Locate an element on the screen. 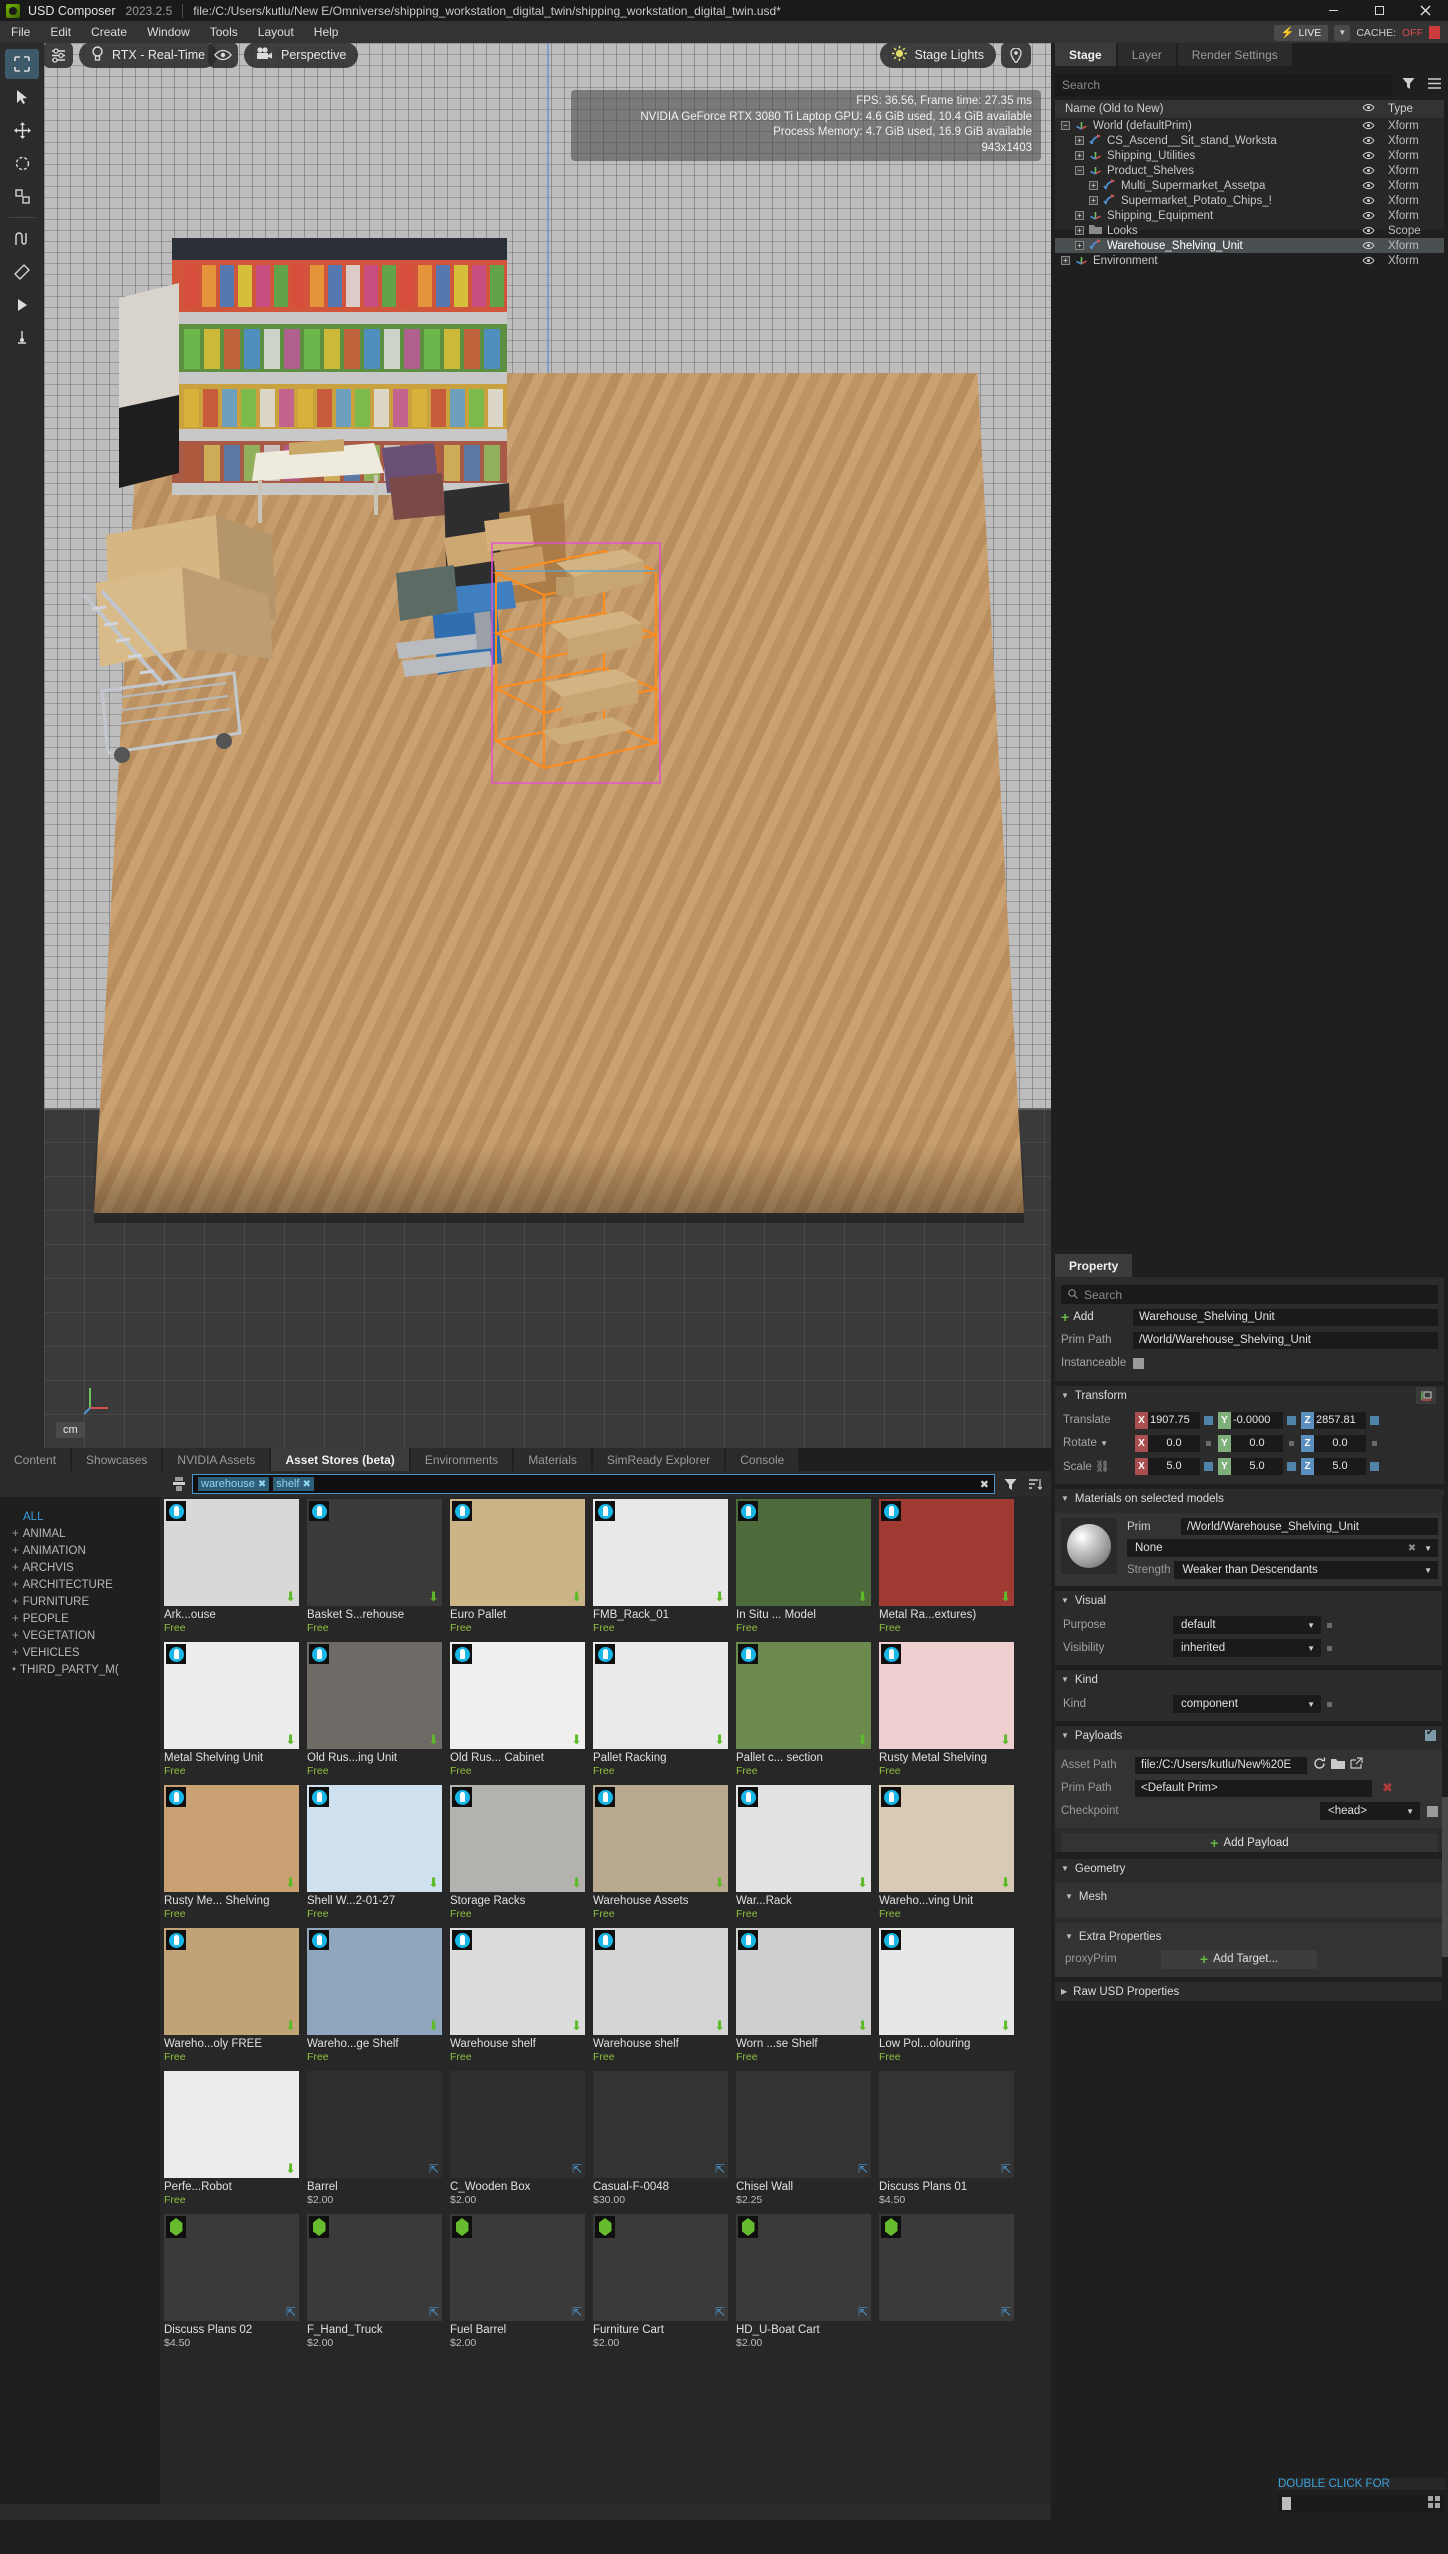  asset-card: ⬇ Wareho...oly FREE Free is located at coordinates (231, 1997).